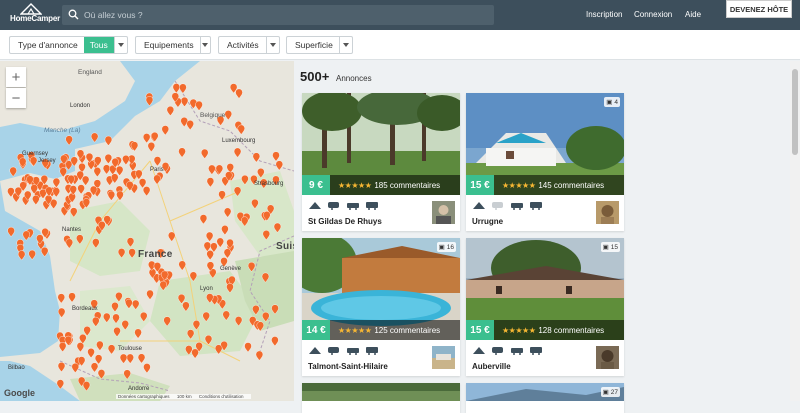 This screenshot has height=413, width=800. Describe the element at coordinates (693, 14) in the screenshot. I see `nav-aide: Aide` at that location.